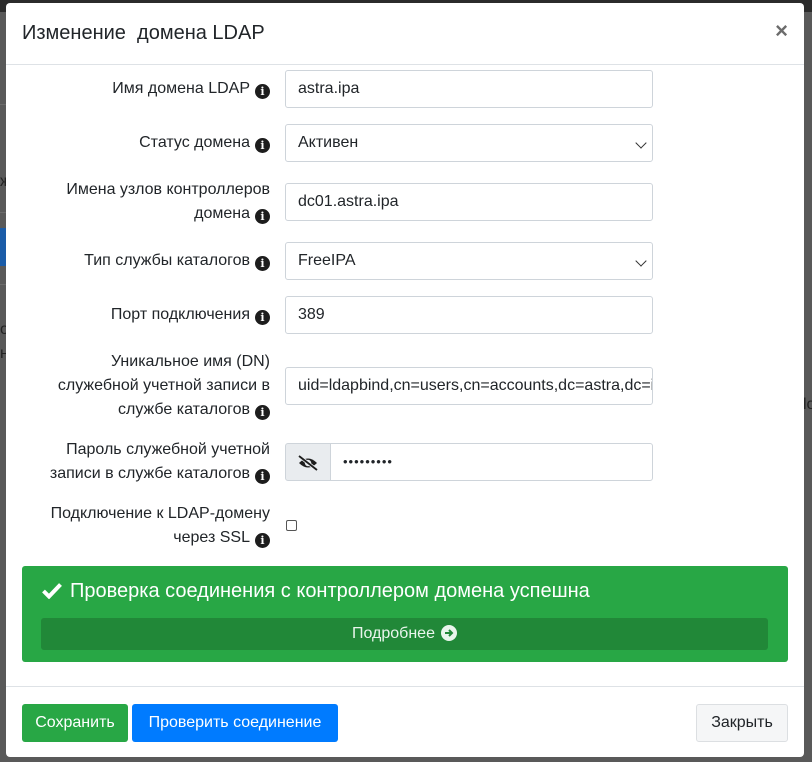 The height and width of the screenshot is (762, 812). What do you see at coordinates (52, 591) in the screenshot?
I see `check-icon` at bounding box center [52, 591].